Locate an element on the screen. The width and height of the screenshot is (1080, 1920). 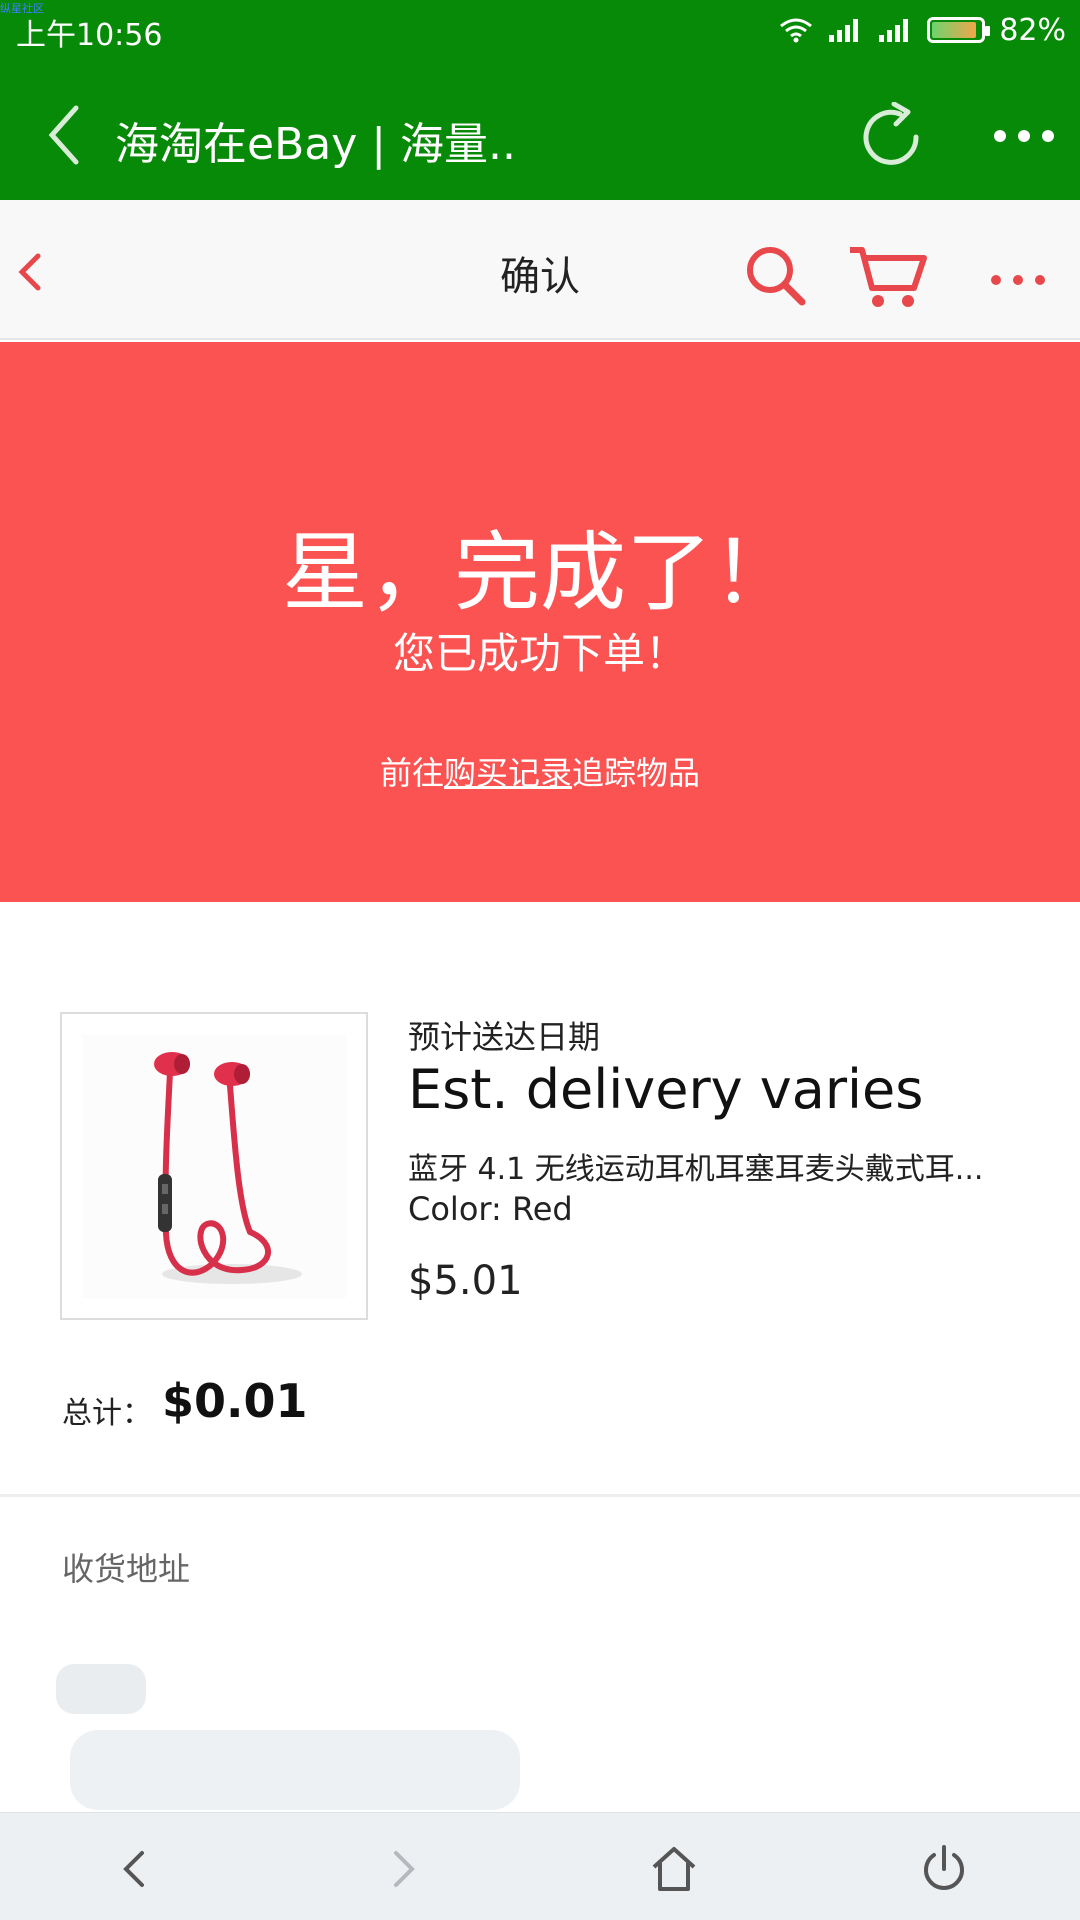
wifi-icon is located at coordinates (796, 30).